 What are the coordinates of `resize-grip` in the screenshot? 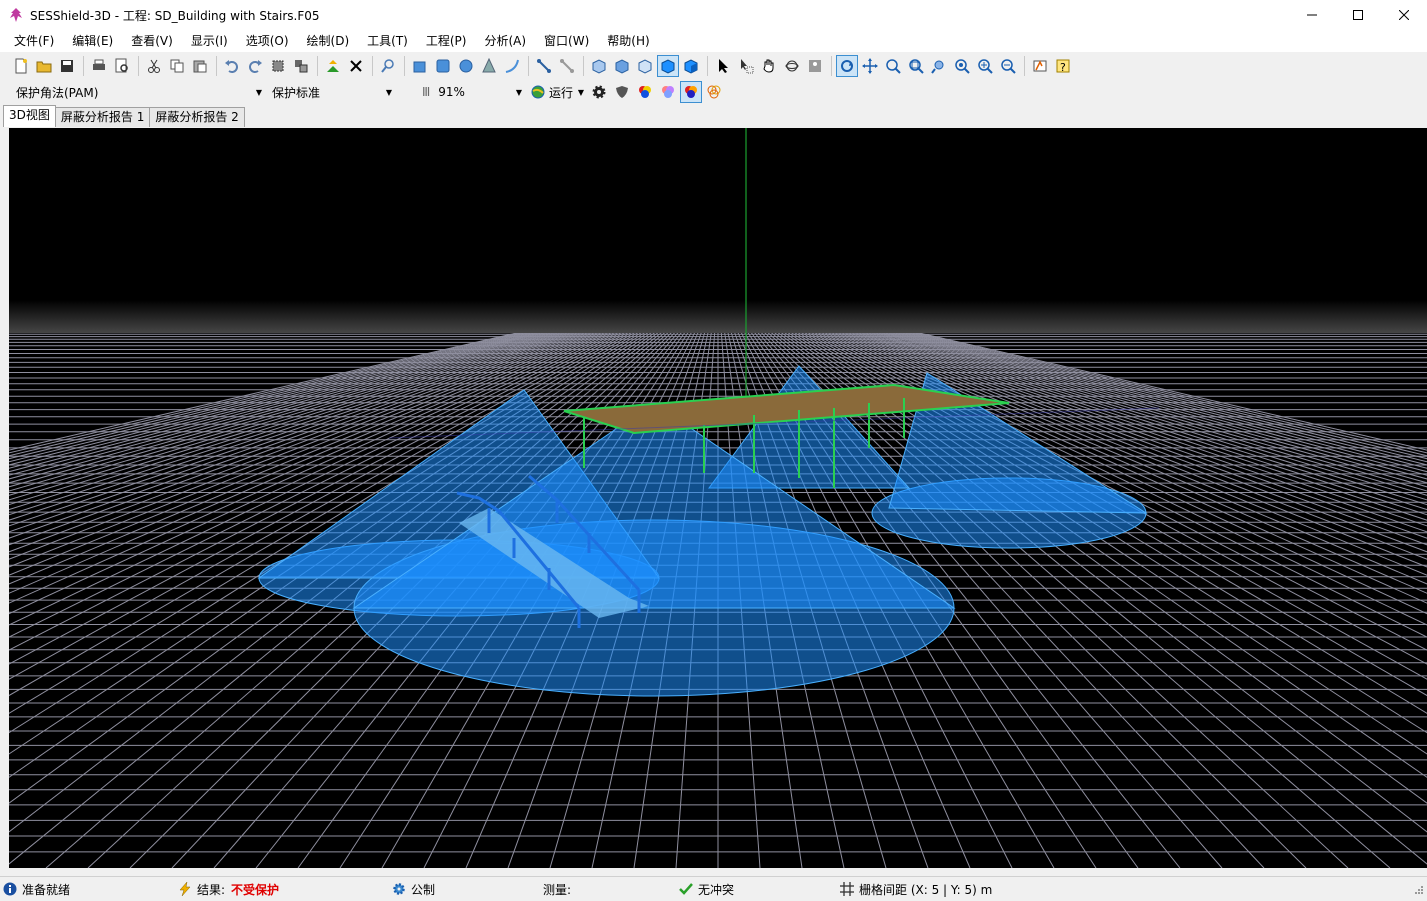 It's located at (1418, 889).